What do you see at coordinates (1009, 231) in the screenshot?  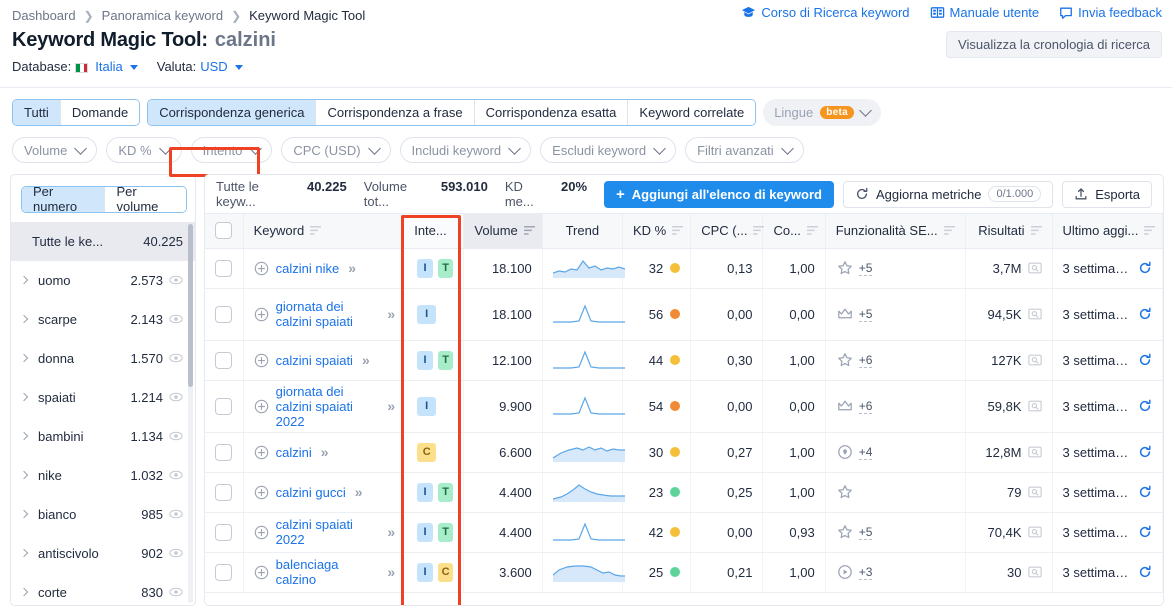 I see `header-results: Risultati` at bounding box center [1009, 231].